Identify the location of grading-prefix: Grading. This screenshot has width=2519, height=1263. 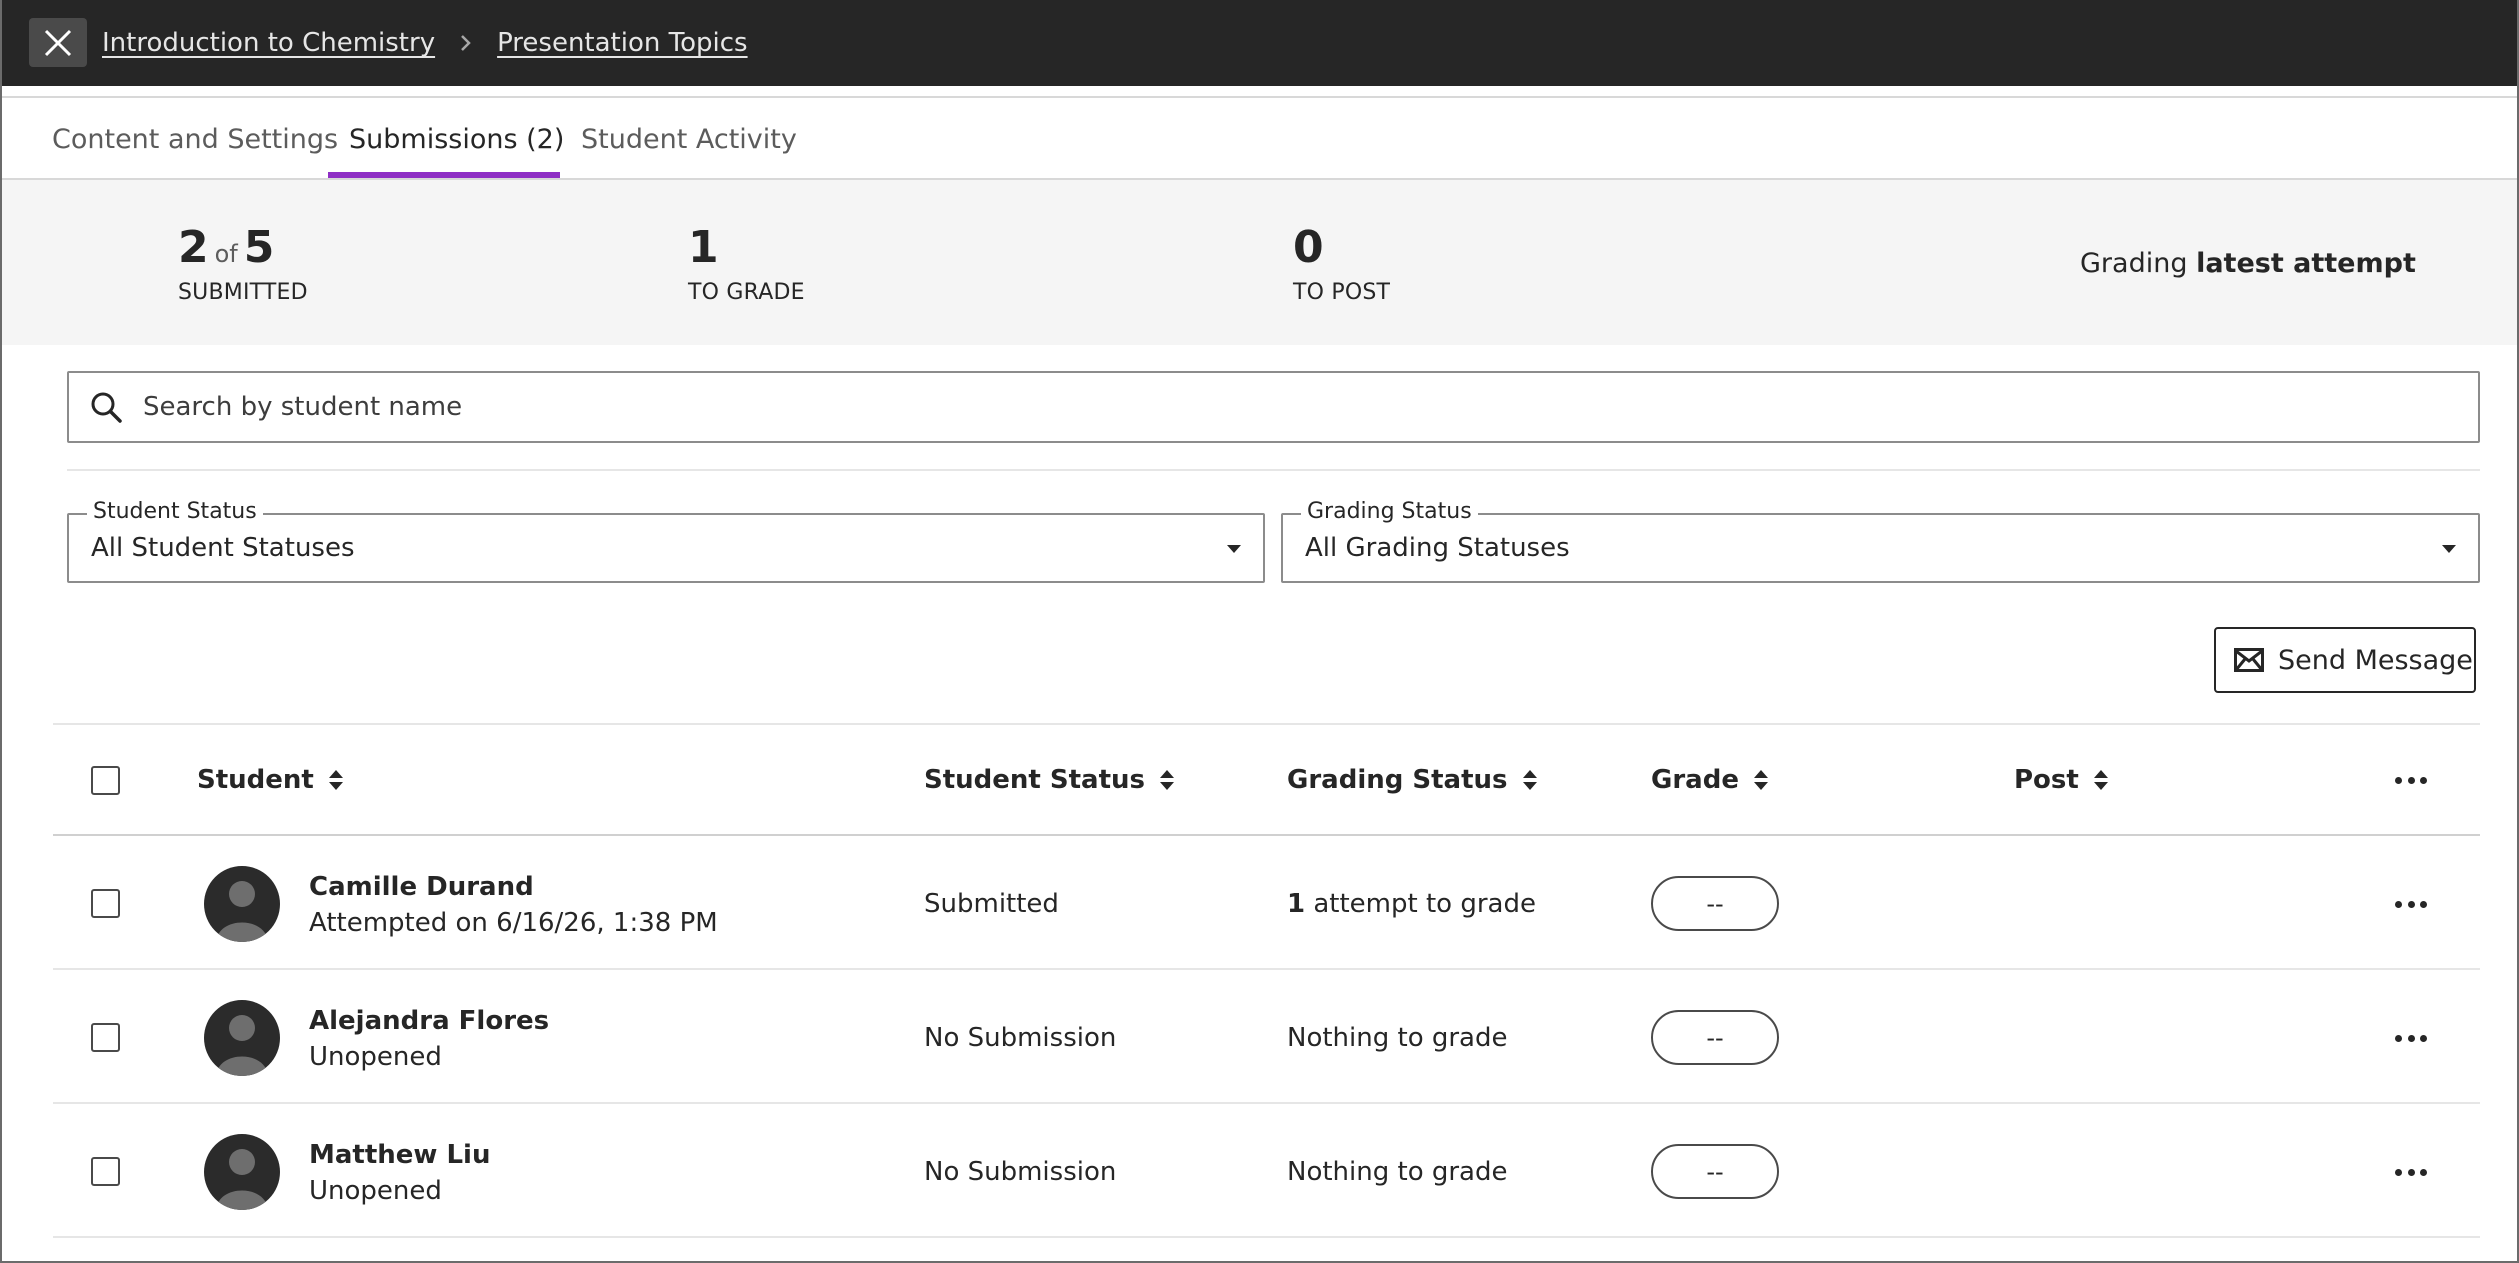
(2134, 263).